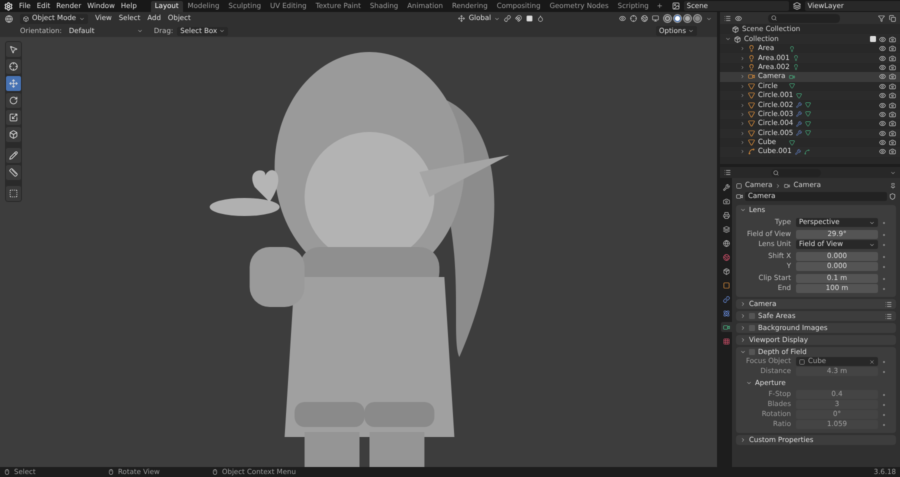 Image resolution: width=900 pixels, height=477 pixels. I want to click on new-collection-icon, so click(892, 18).